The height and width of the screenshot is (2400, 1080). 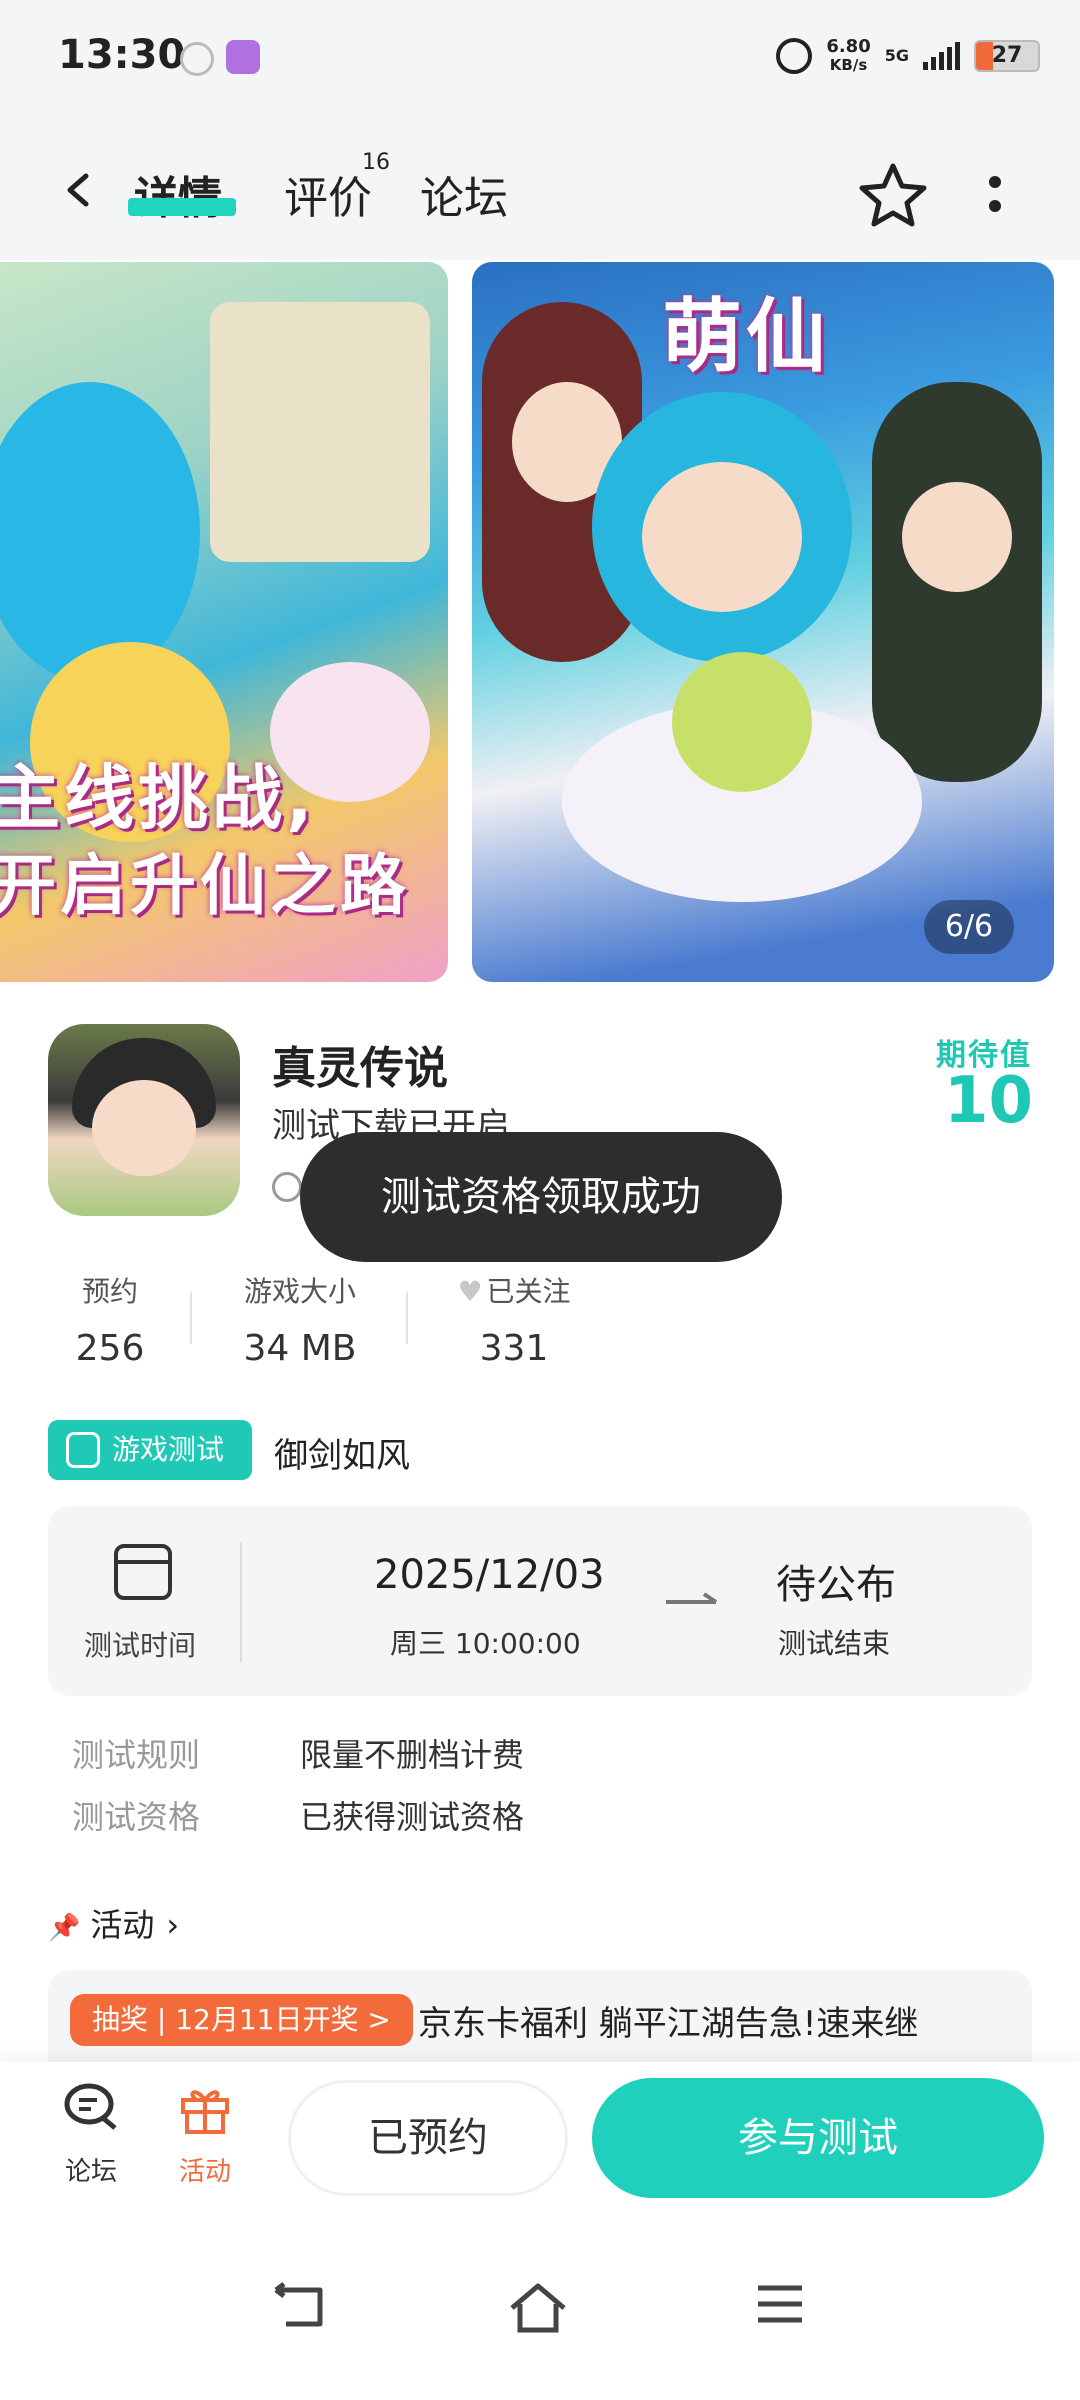 What do you see at coordinates (91, 2135) in the screenshot?
I see `forum-button: 论坛` at bounding box center [91, 2135].